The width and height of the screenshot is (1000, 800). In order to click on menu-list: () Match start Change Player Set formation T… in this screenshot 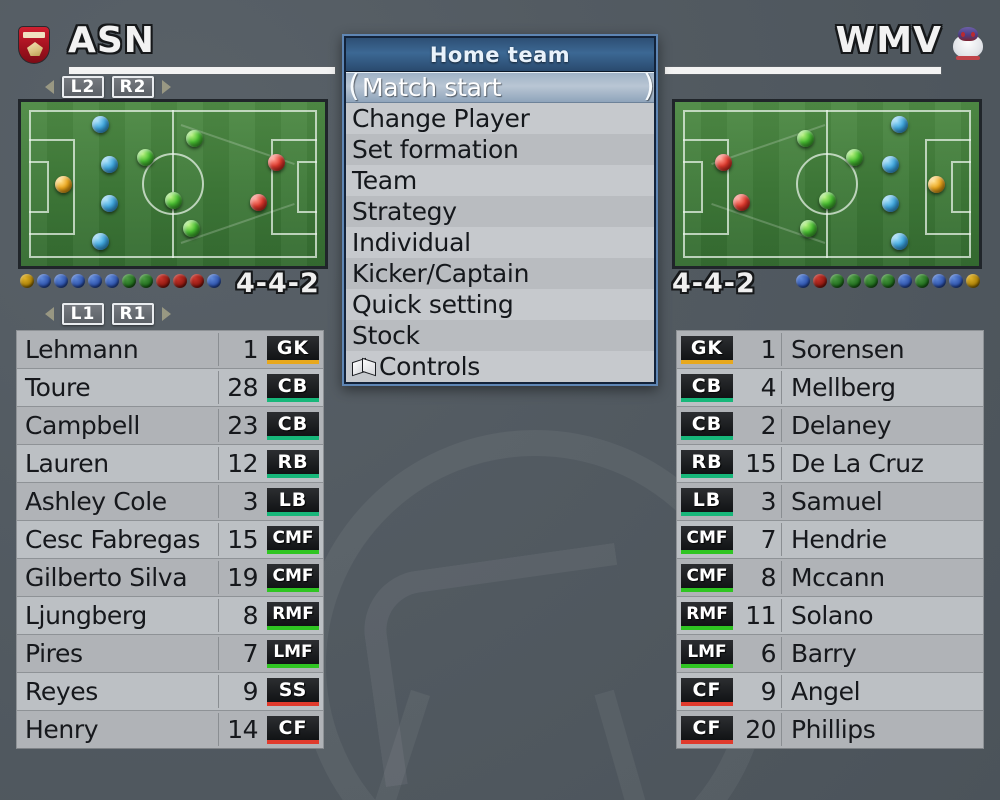, I will do `click(500, 227)`.